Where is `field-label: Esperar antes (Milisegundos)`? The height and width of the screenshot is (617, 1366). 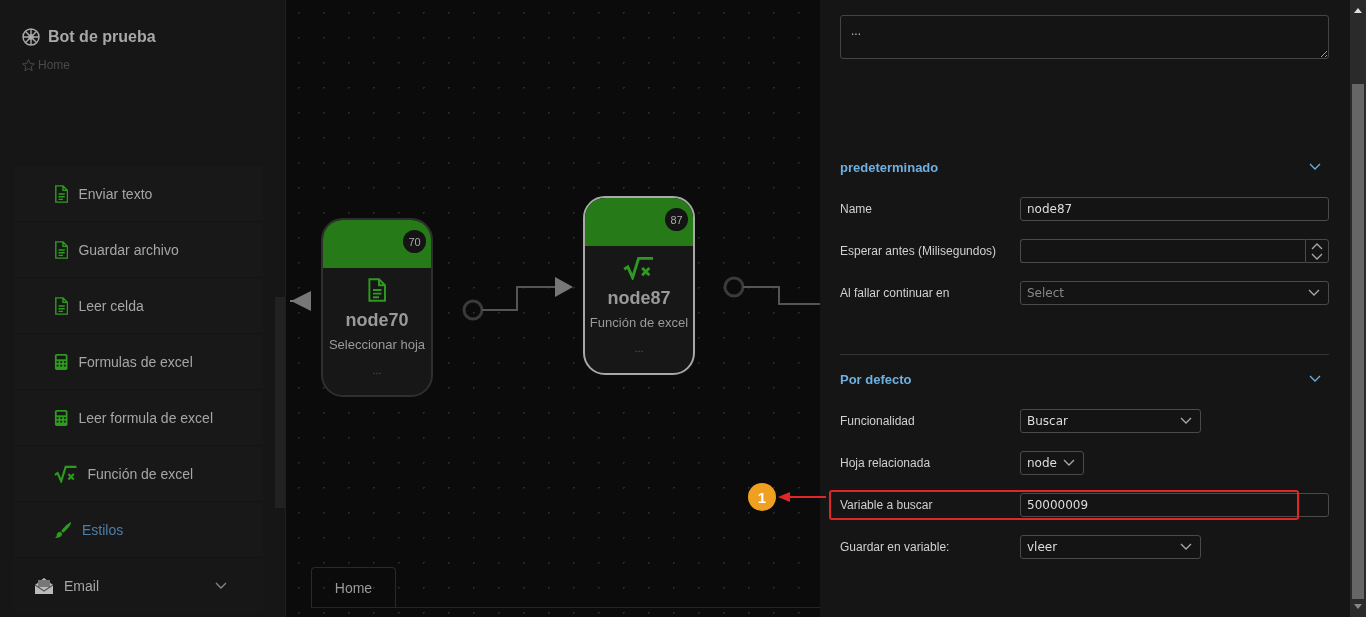 field-label: Esperar antes (Milisegundos) is located at coordinates (919, 251).